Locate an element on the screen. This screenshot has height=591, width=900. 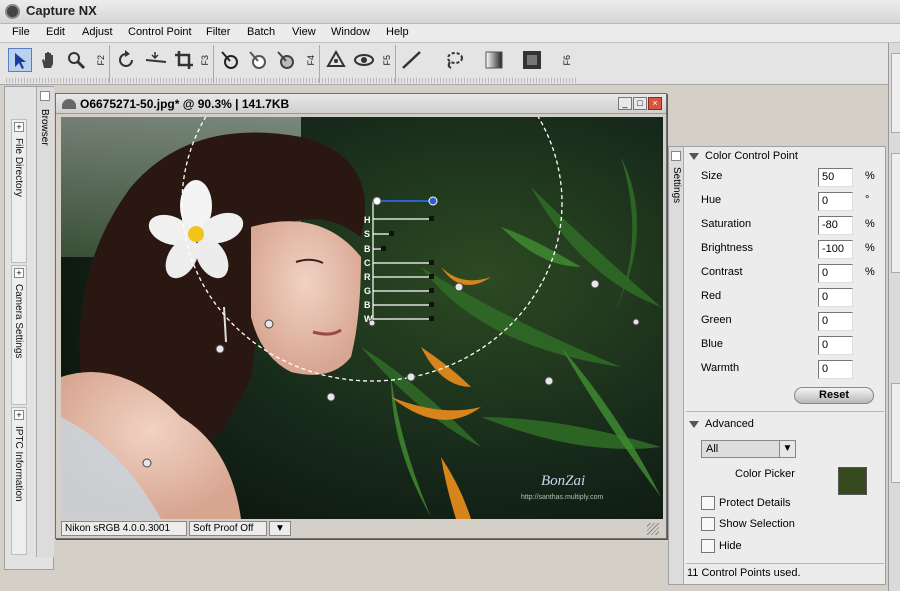
straighten-icon is located at coordinates (156, 60).